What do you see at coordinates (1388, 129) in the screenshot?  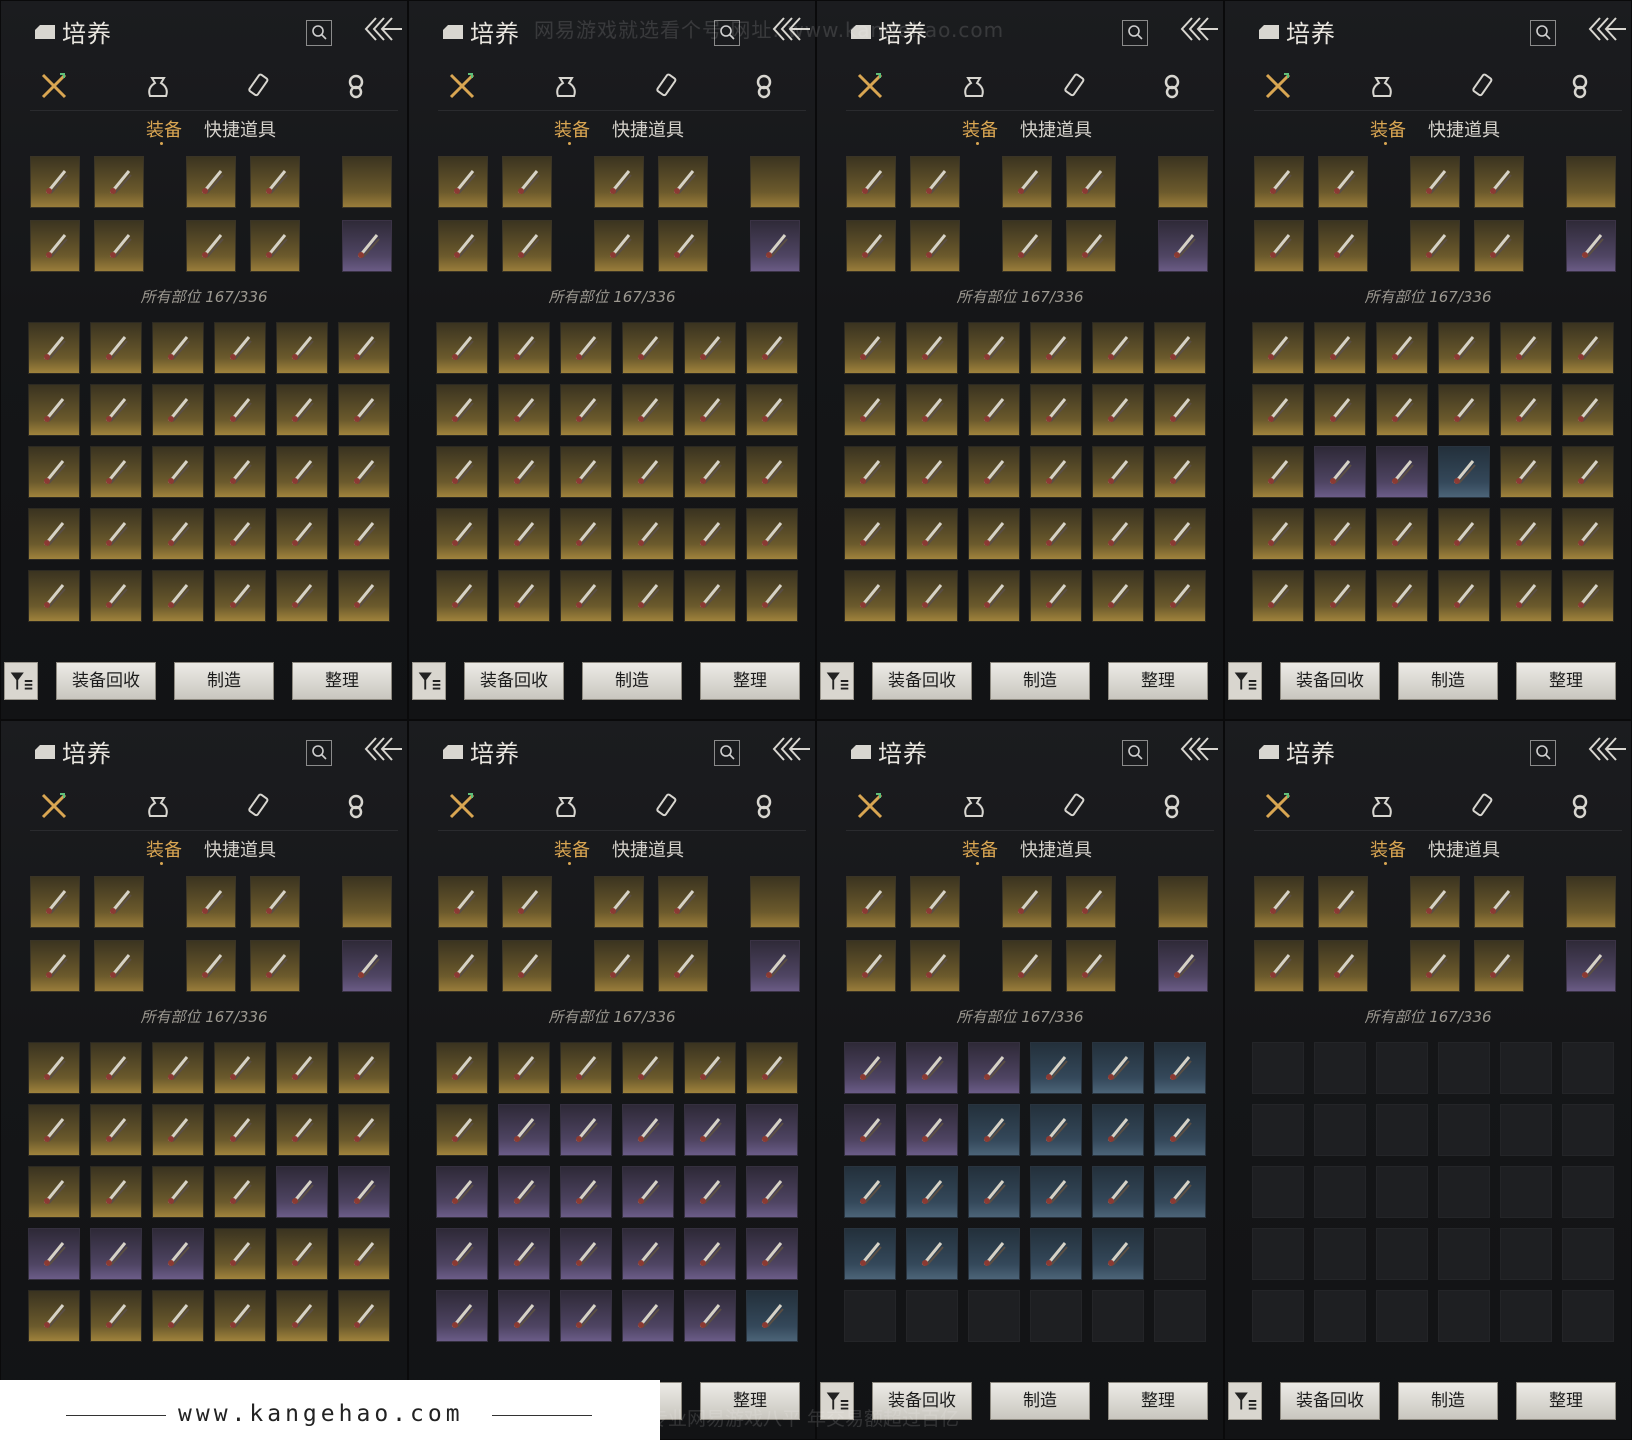 I see `tab-equipment: 装备` at bounding box center [1388, 129].